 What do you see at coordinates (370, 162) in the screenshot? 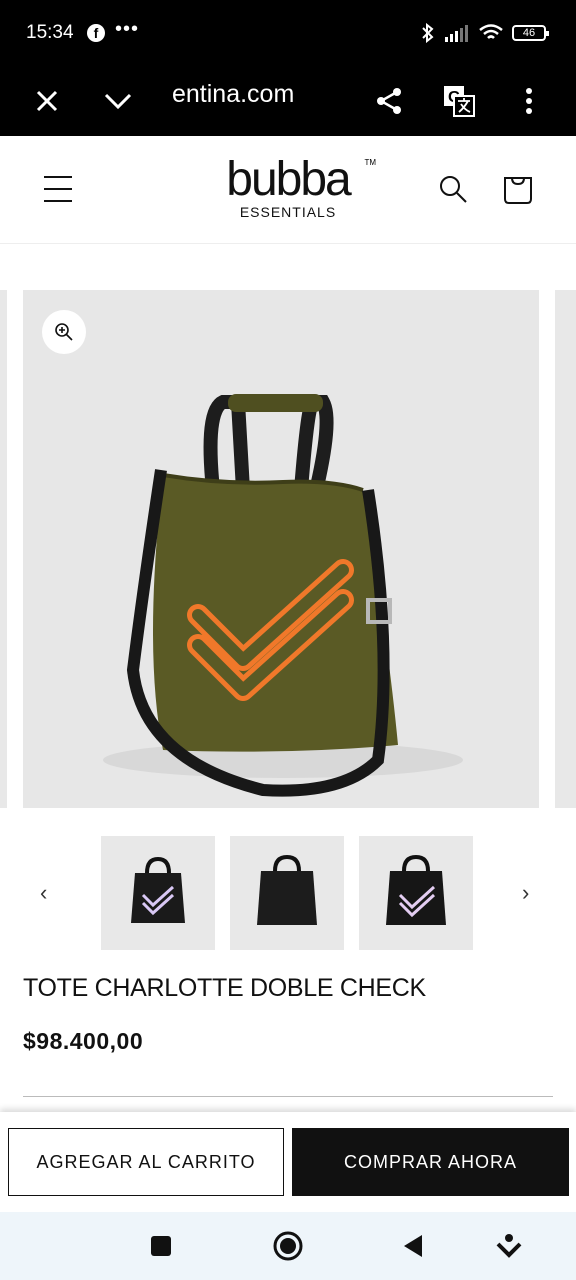
I see `brand-trademark: TM` at bounding box center [370, 162].